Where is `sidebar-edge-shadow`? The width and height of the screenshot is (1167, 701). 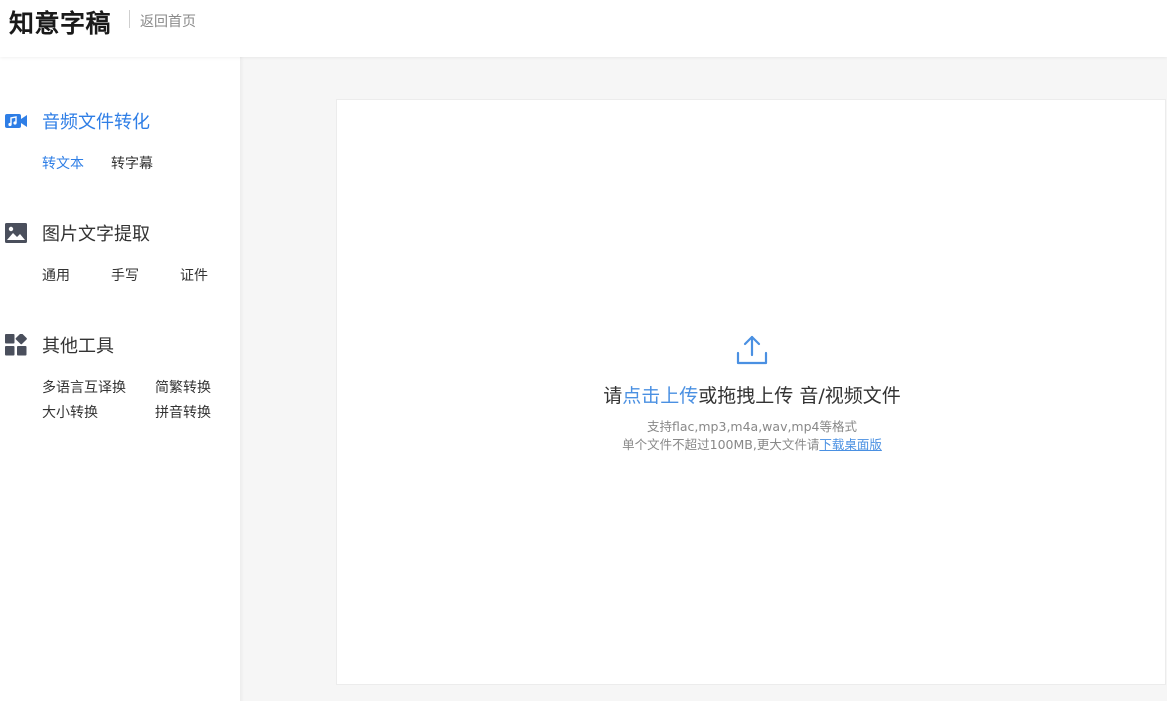
sidebar-edge-shadow is located at coordinates (242, 379).